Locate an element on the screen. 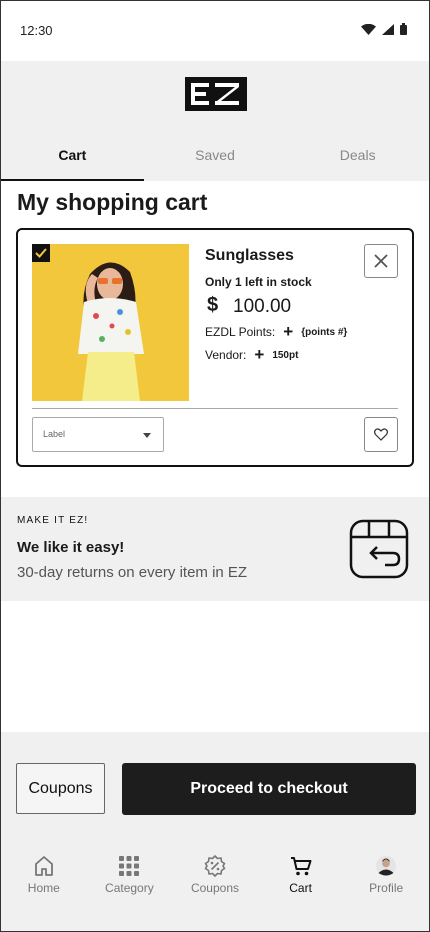 Image resolution: width=430 pixels, height=932 pixels. item-select-checkbox is located at coordinates (41, 253).